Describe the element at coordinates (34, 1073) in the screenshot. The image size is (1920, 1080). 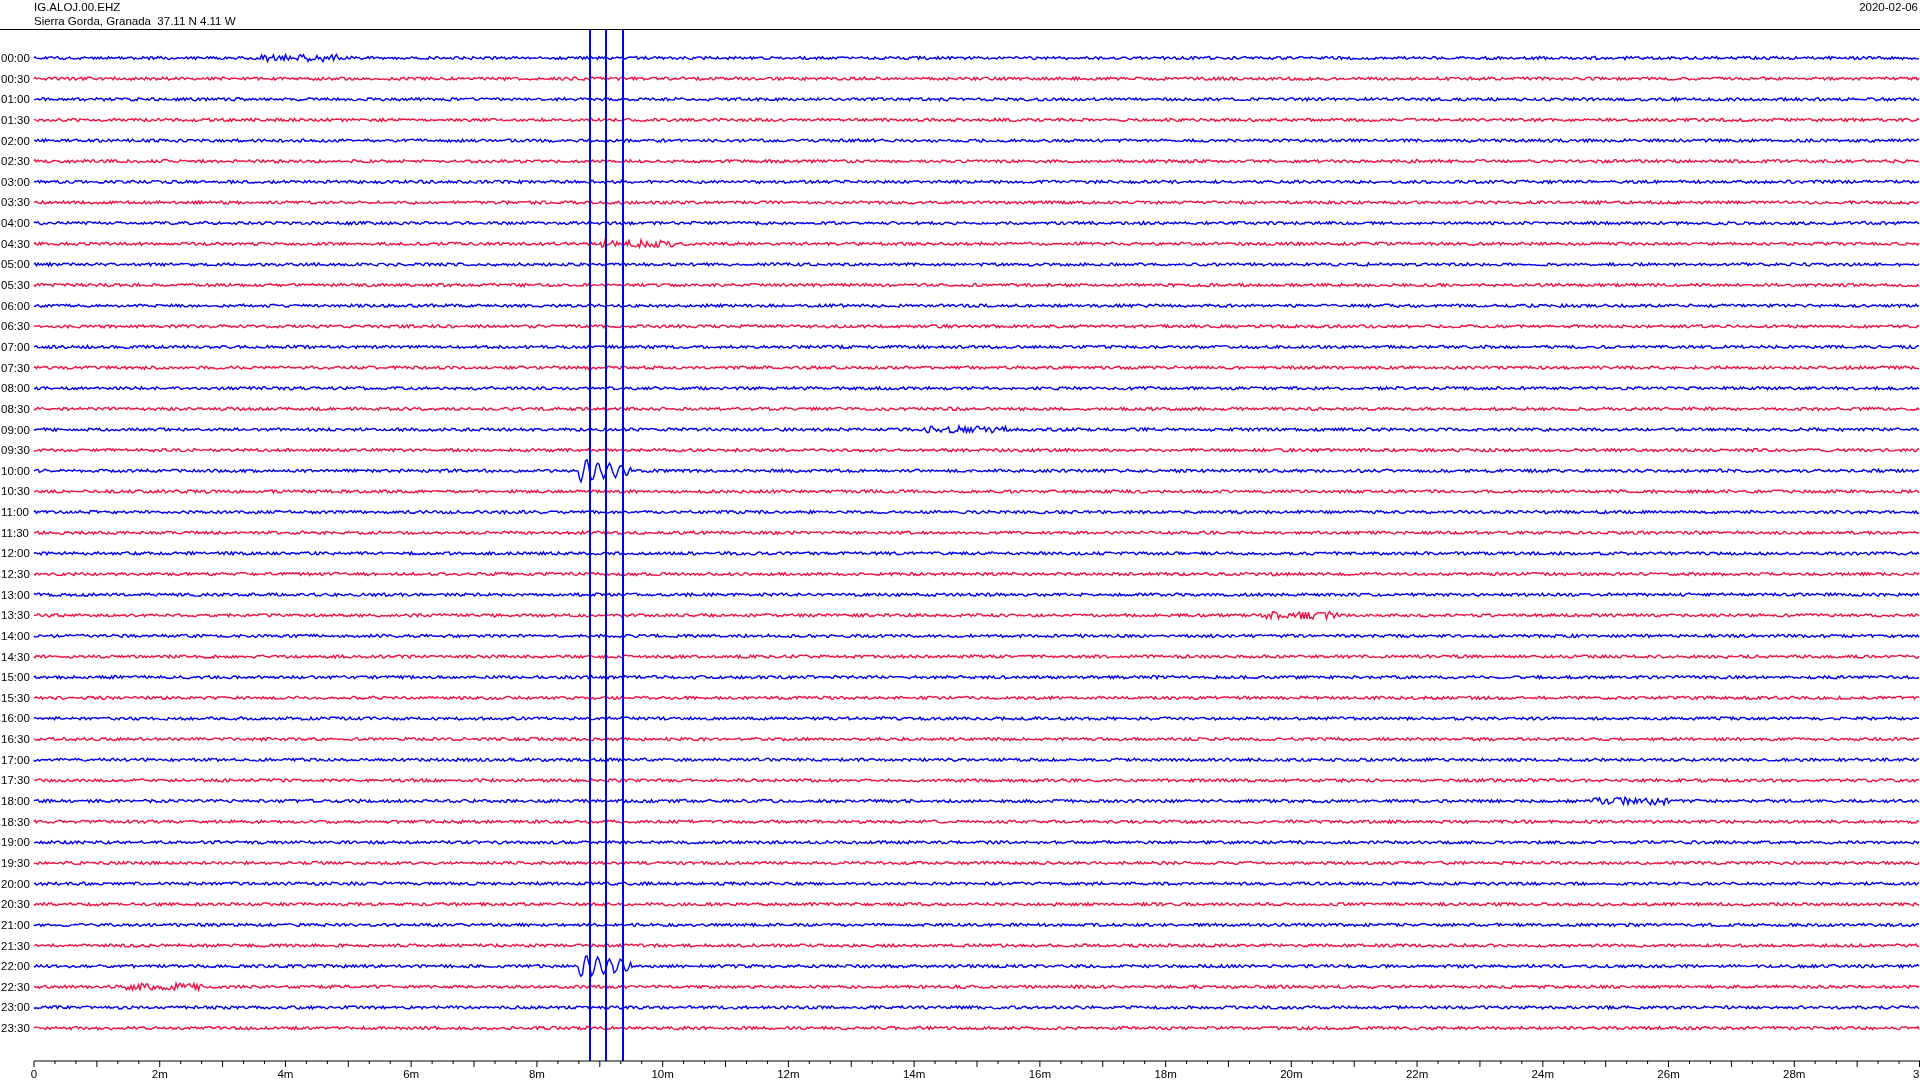
I see `axis-tick-label: 0` at that location.